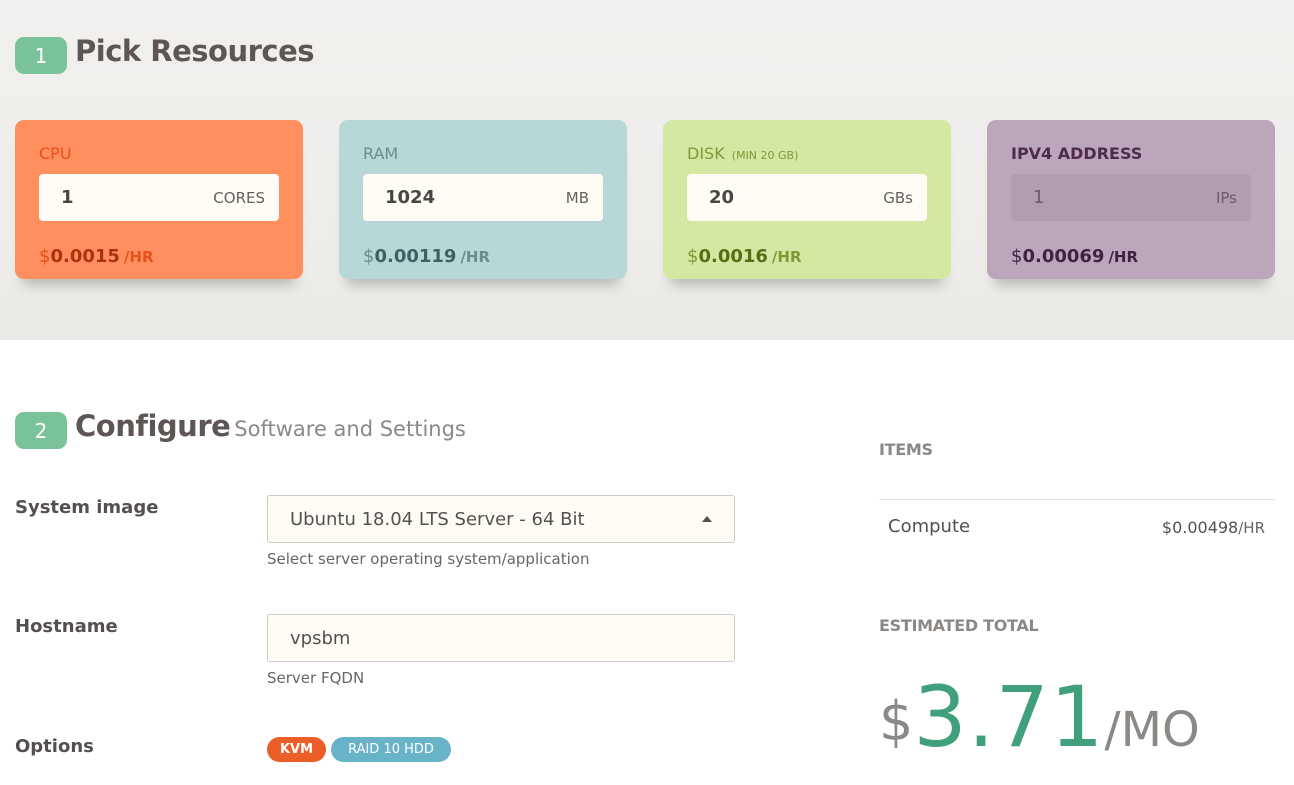  What do you see at coordinates (296, 749) in the screenshot?
I see `tag-kvm: KVM` at bounding box center [296, 749].